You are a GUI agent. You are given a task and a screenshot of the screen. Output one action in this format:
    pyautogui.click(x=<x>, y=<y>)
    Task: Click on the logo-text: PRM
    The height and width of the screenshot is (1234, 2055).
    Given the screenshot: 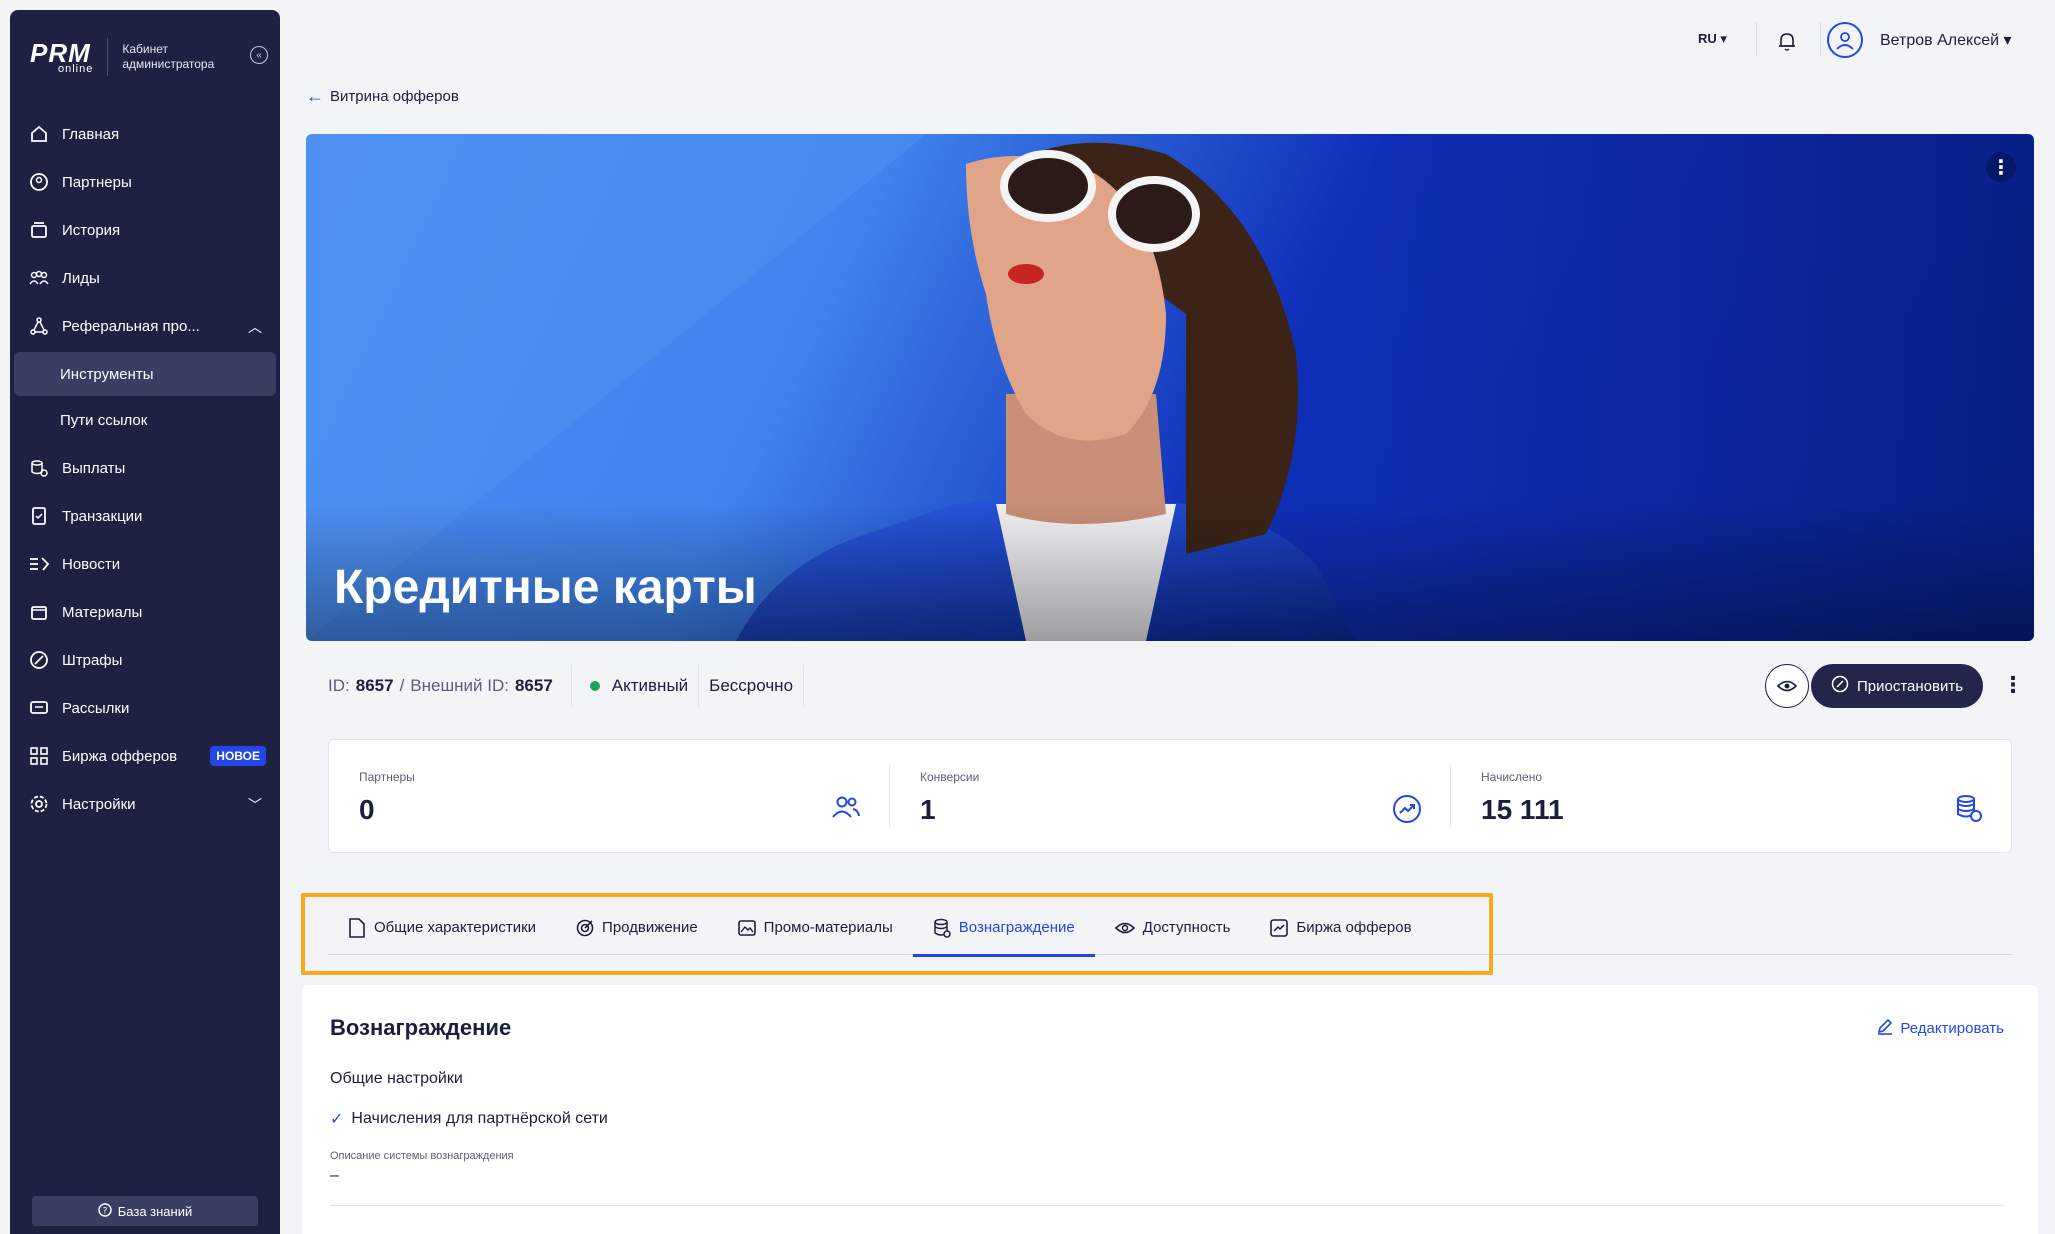 What is the action you would take?
    pyautogui.click(x=60, y=52)
    